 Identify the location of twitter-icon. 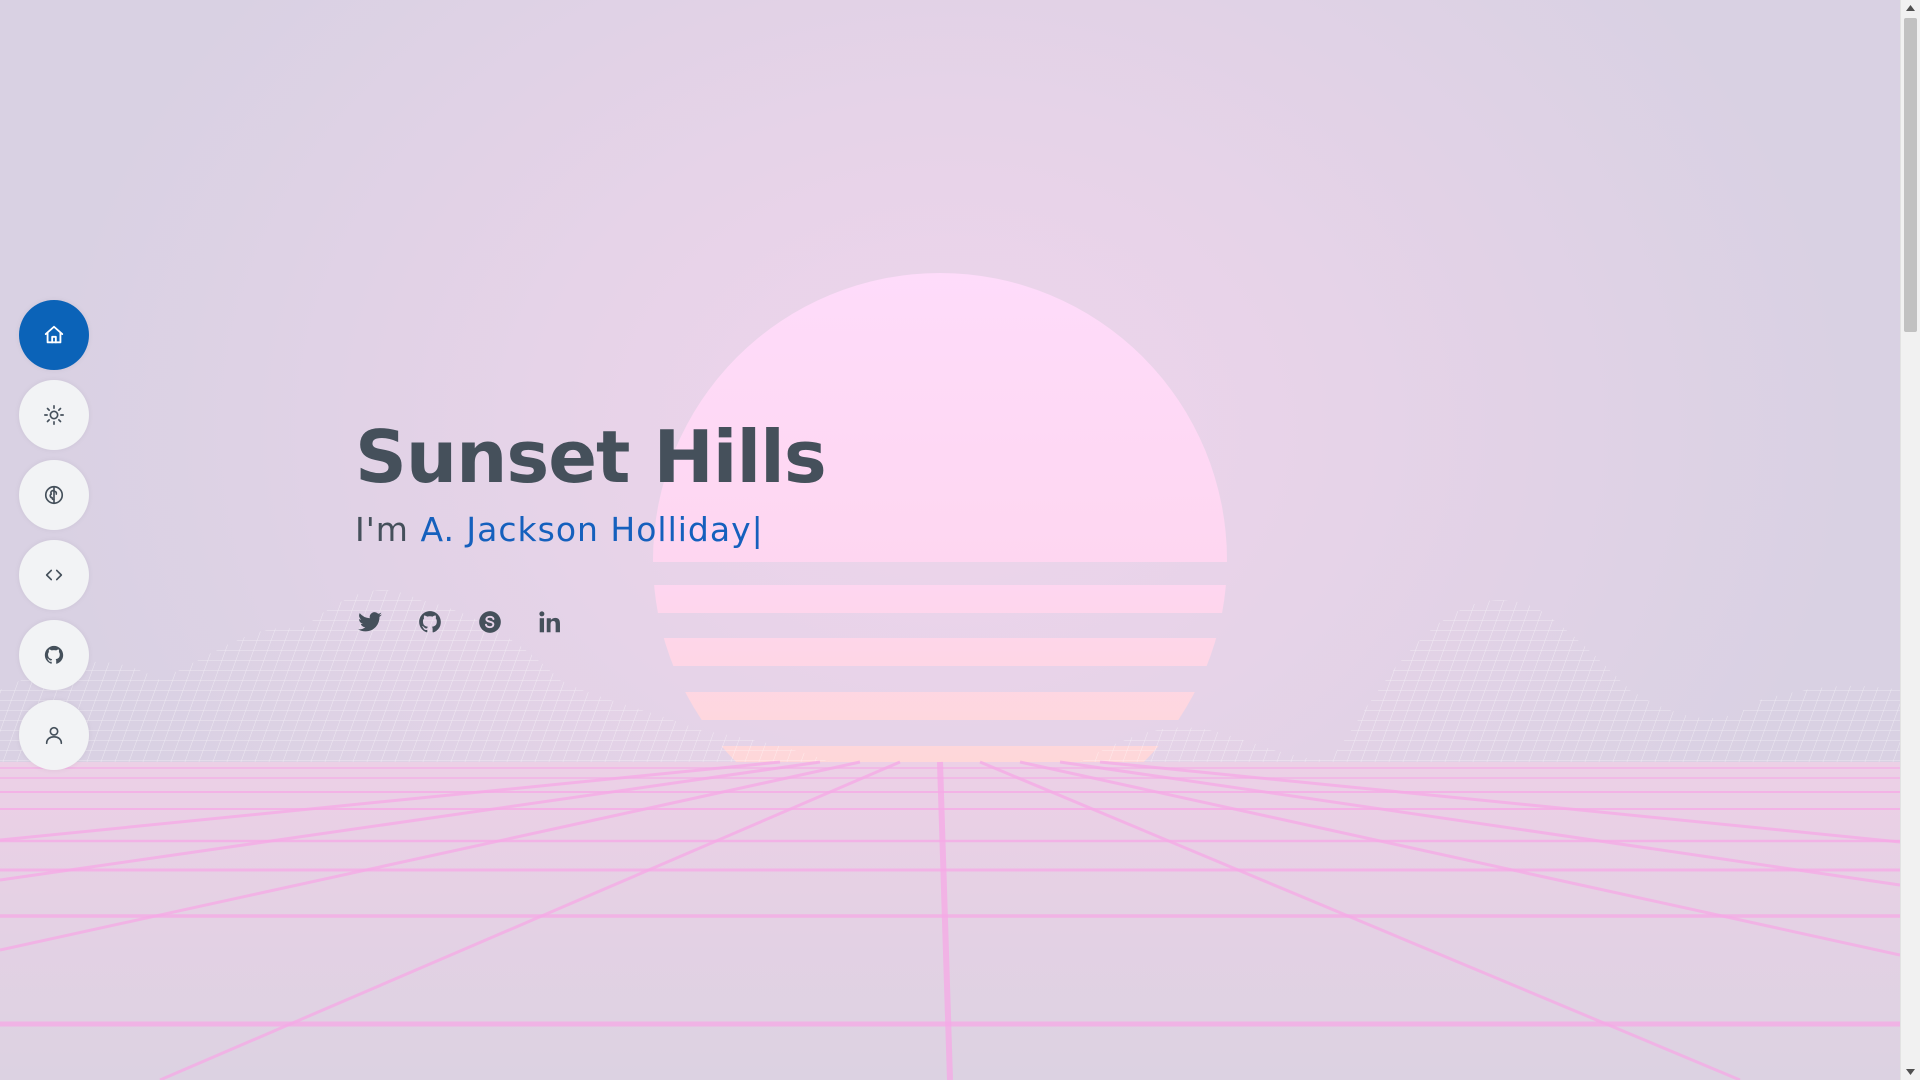
(370, 622).